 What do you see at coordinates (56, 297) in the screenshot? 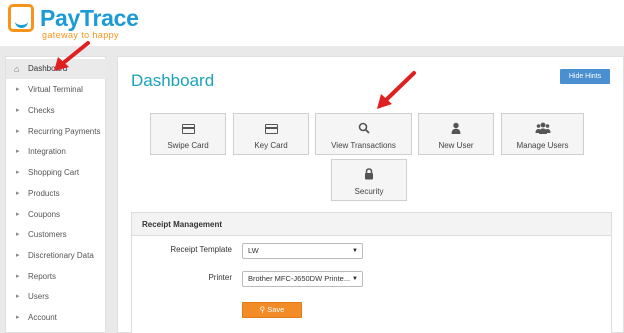
I see `sidebar-item-users: ▸ Users` at bounding box center [56, 297].